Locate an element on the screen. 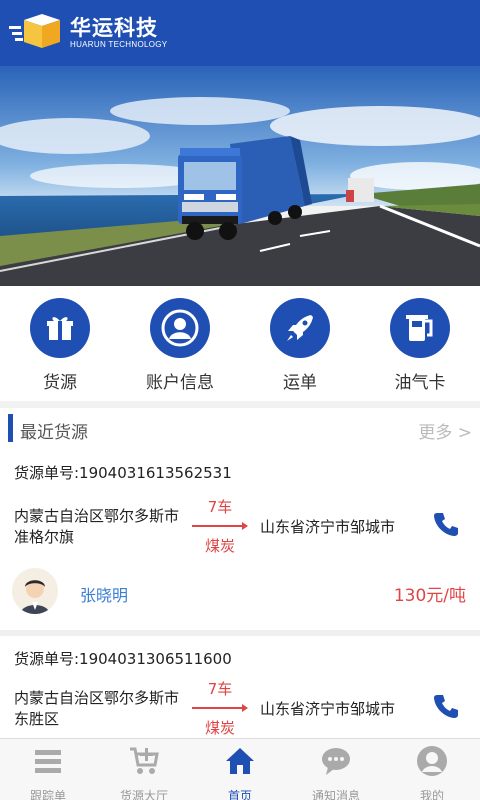 The image size is (480, 800). order-number: 货源单号:1904031306511600 is located at coordinates (123, 659).